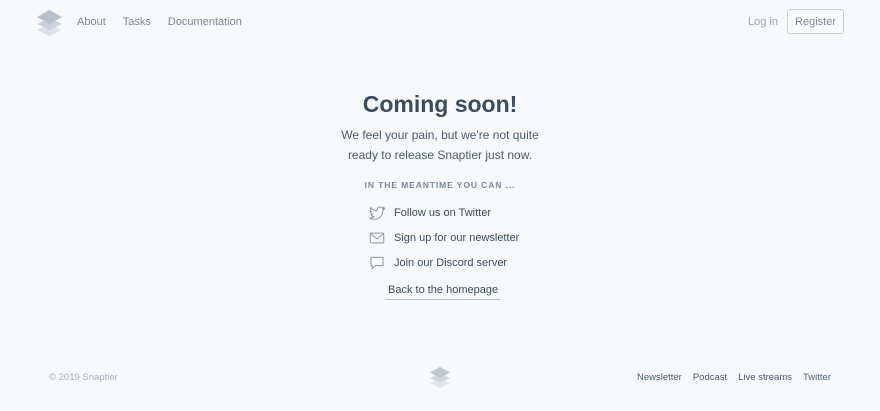 This screenshot has width=880, height=411. I want to click on subtitle-line-2: ready to release Snaptier just now., so click(440, 155).